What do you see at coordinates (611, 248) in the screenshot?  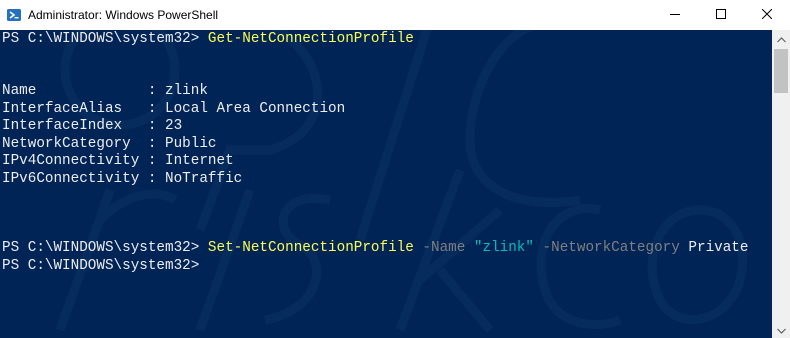 I see `parameter-text: -NetworkCategory` at bounding box center [611, 248].